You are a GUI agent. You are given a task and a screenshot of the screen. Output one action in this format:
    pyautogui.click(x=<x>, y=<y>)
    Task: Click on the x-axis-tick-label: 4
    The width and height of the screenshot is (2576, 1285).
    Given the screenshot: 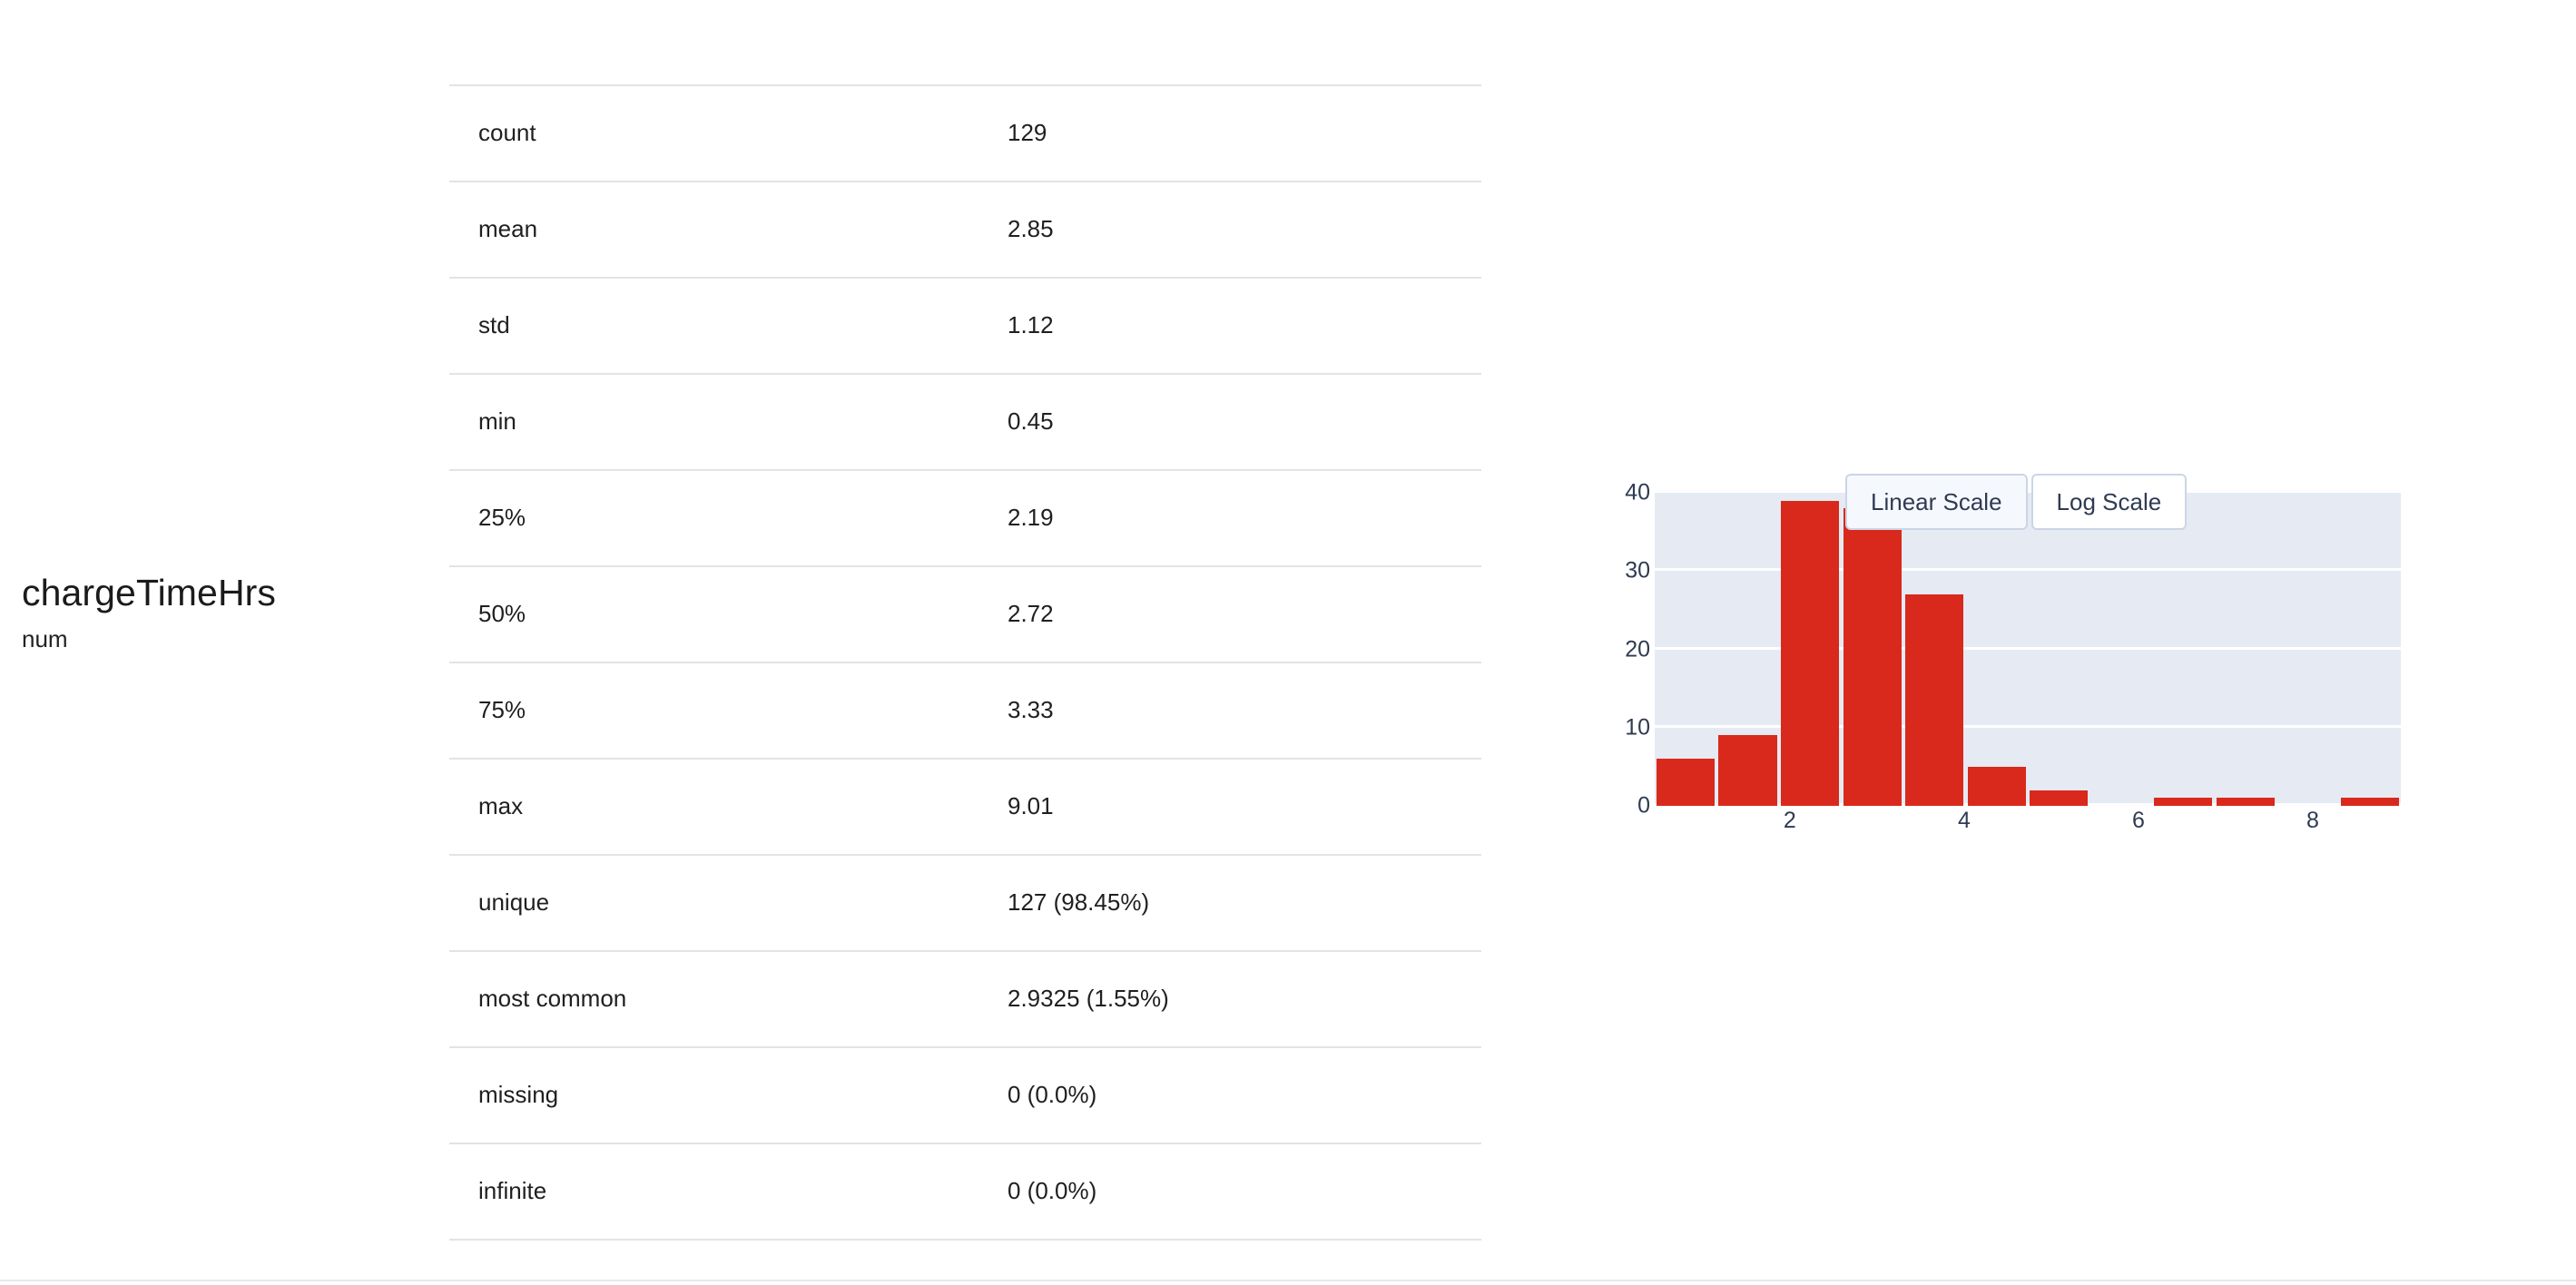 What is the action you would take?
    pyautogui.click(x=1964, y=820)
    